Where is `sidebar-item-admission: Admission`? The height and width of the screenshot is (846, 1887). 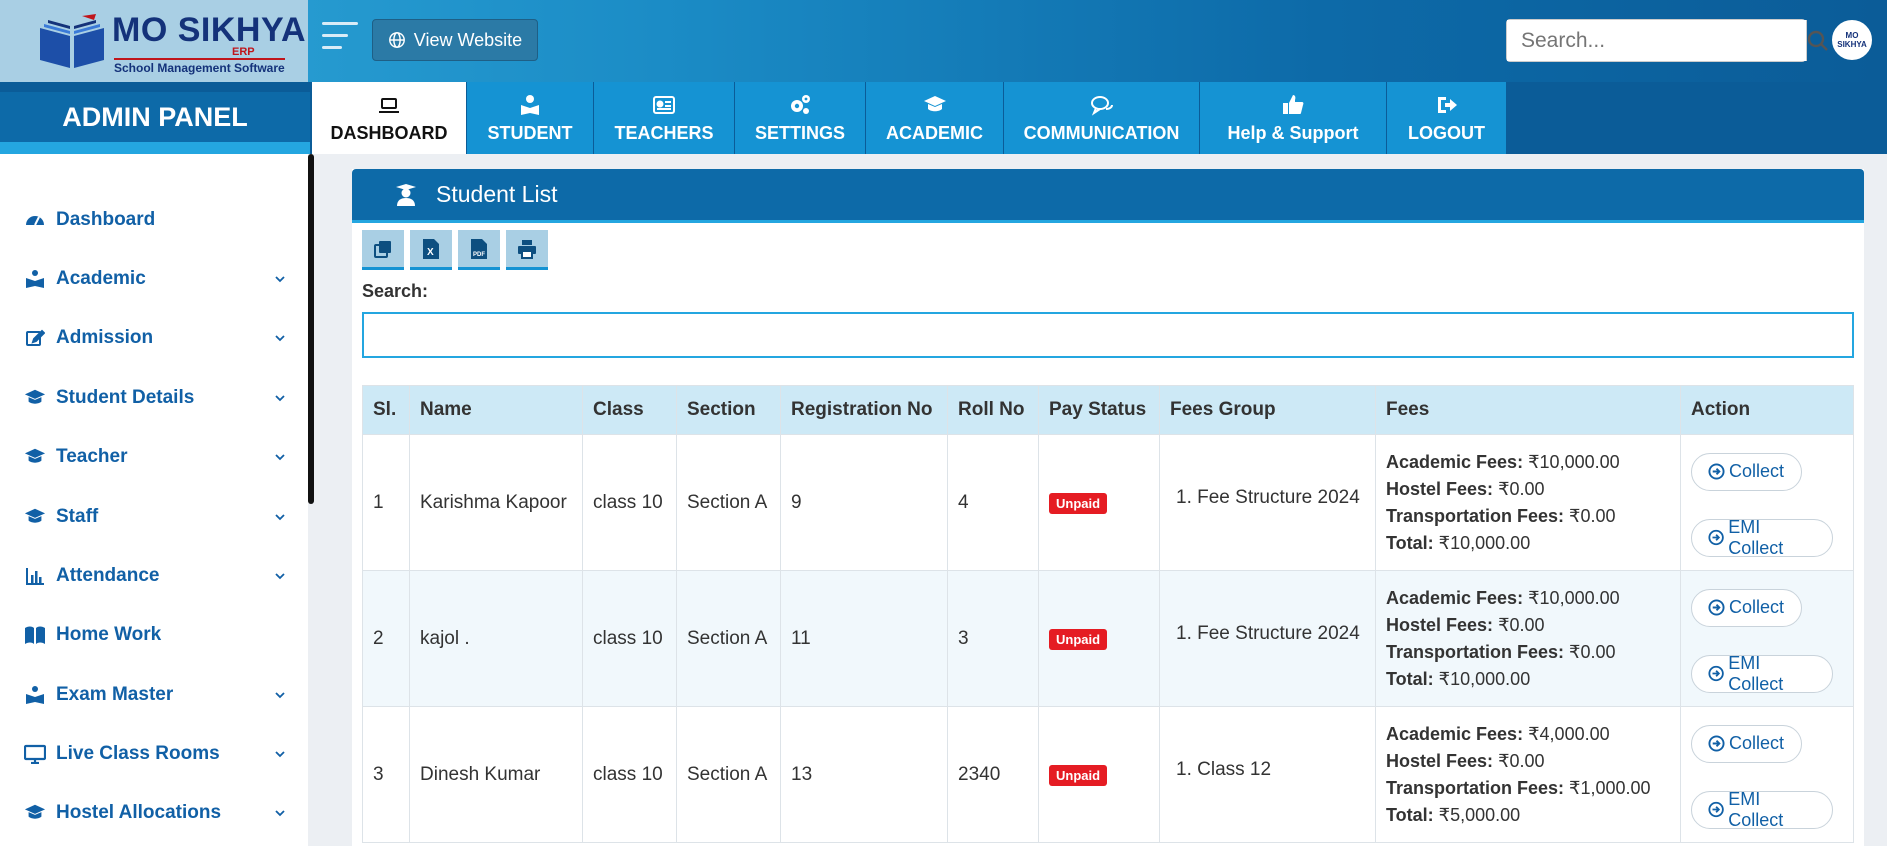
sidebar-item-admission: Admission is located at coordinates (155, 338).